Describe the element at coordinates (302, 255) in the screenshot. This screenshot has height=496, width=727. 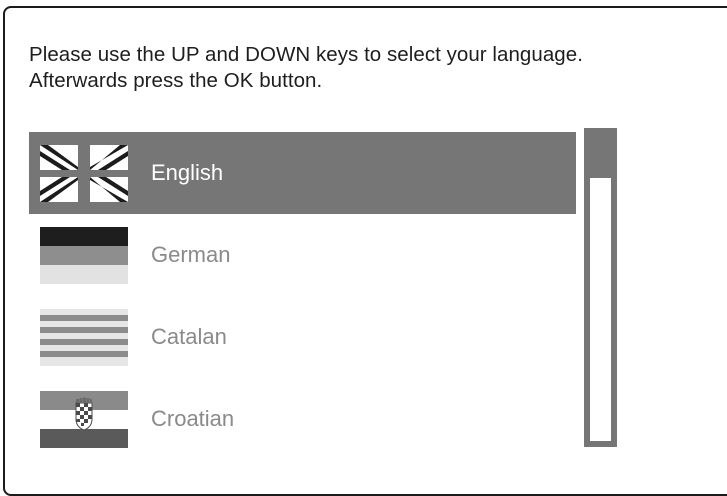
I see `language-item-german: German` at that location.